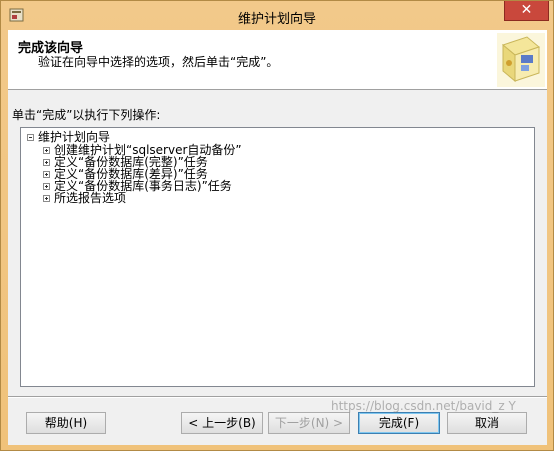  I want to click on tree-item: 所选报告选项, so click(84, 198).